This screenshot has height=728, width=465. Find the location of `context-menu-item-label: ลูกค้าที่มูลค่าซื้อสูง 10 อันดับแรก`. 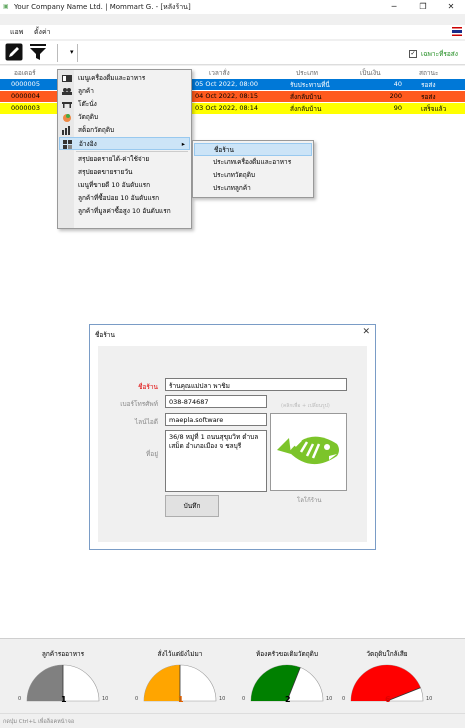

context-menu-item-label: ลูกค้าที่มูลค่าซื้อสูง 10 อันดับแรก is located at coordinates (124, 211).